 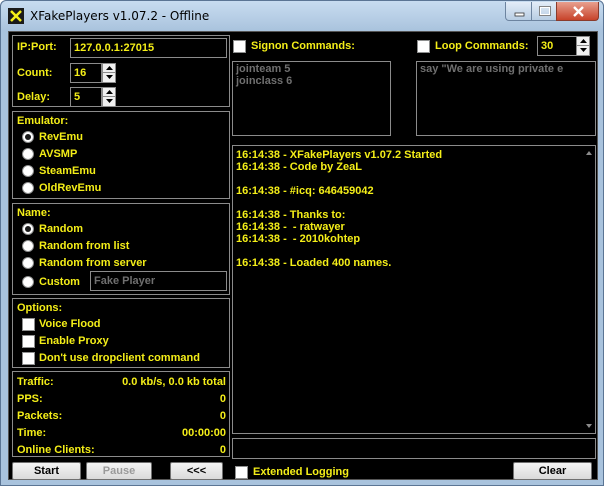 What do you see at coordinates (16, 16) in the screenshot?
I see `app-icon` at bounding box center [16, 16].